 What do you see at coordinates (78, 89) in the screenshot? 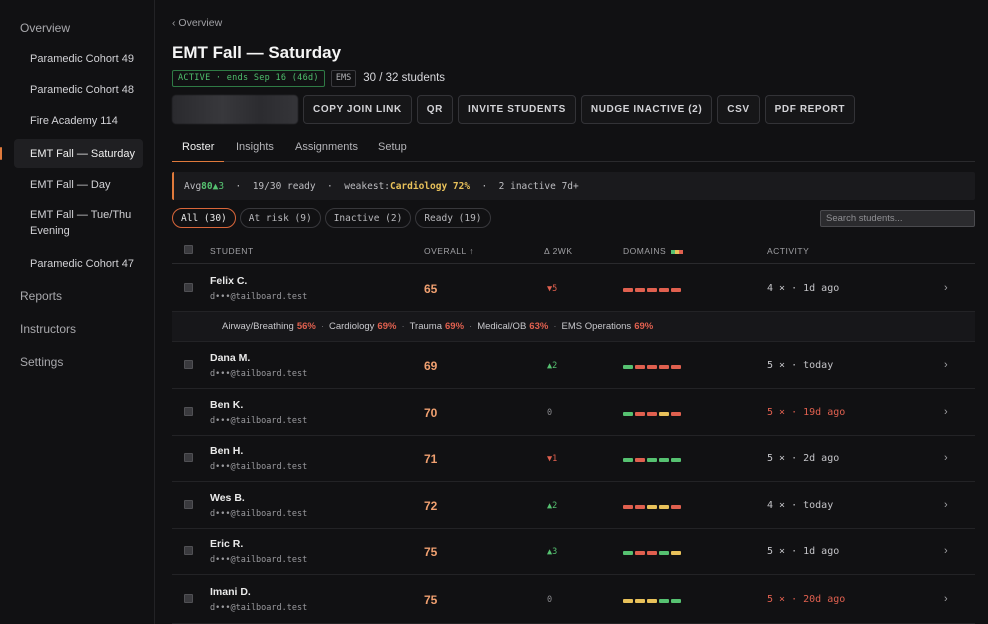
I see `sidebar-item-paramedic-cohort-48: Paramedic Cohort 48` at bounding box center [78, 89].